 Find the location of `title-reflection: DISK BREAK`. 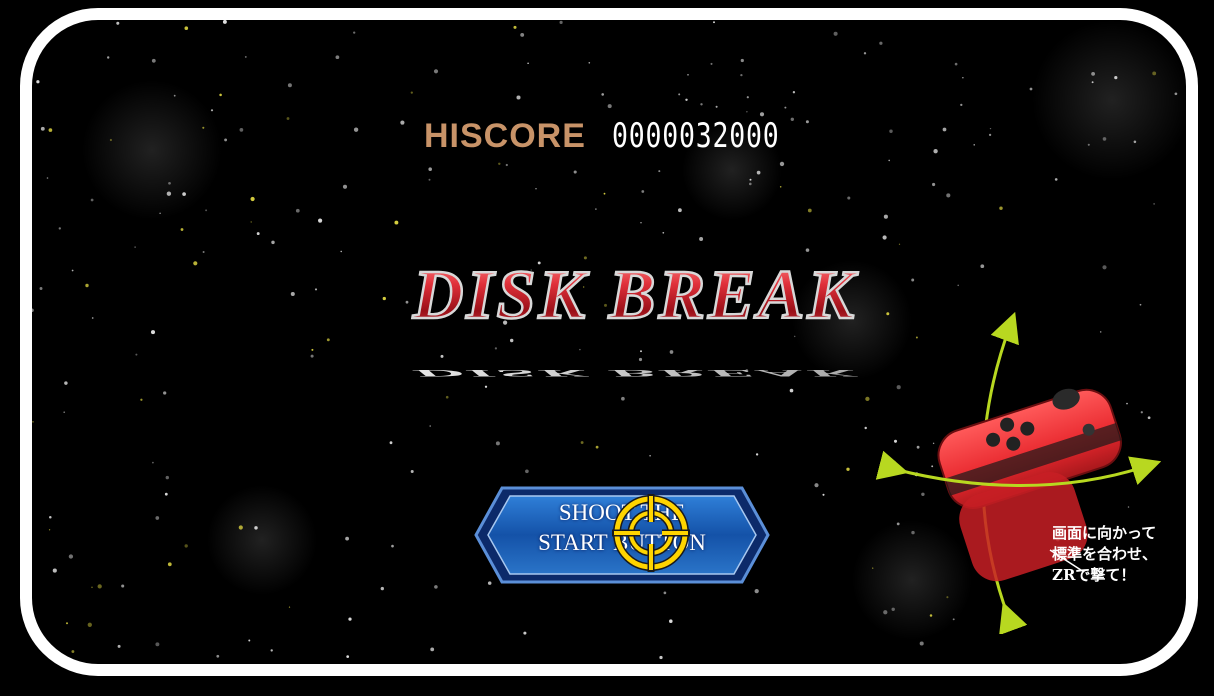

title-reflection: DISK BREAK is located at coordinates (633, 373).